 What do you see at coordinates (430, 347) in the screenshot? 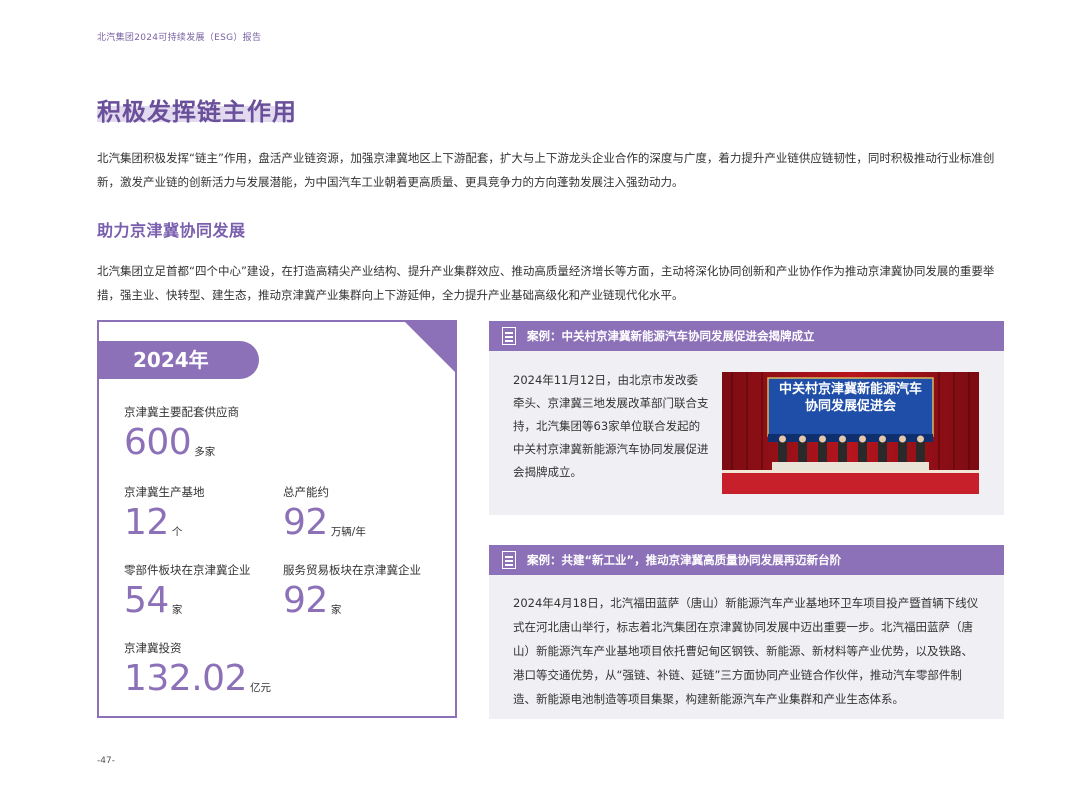
I see `stats-corner-decoration` at bounding box center [430, 347].